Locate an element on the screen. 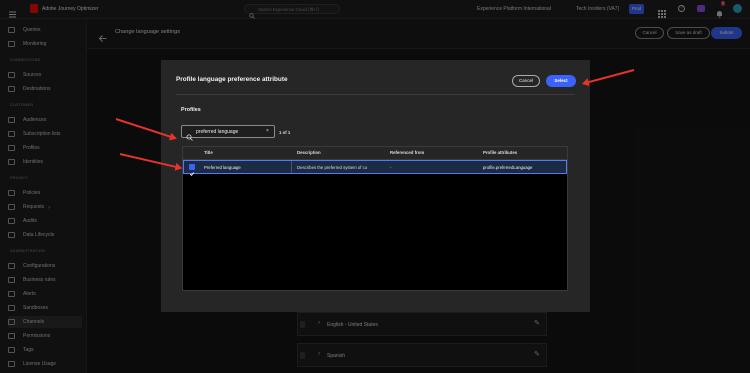 This screenshot has width=750, height=373. cell-title: Preferred language is located at coordinates (222, 167).